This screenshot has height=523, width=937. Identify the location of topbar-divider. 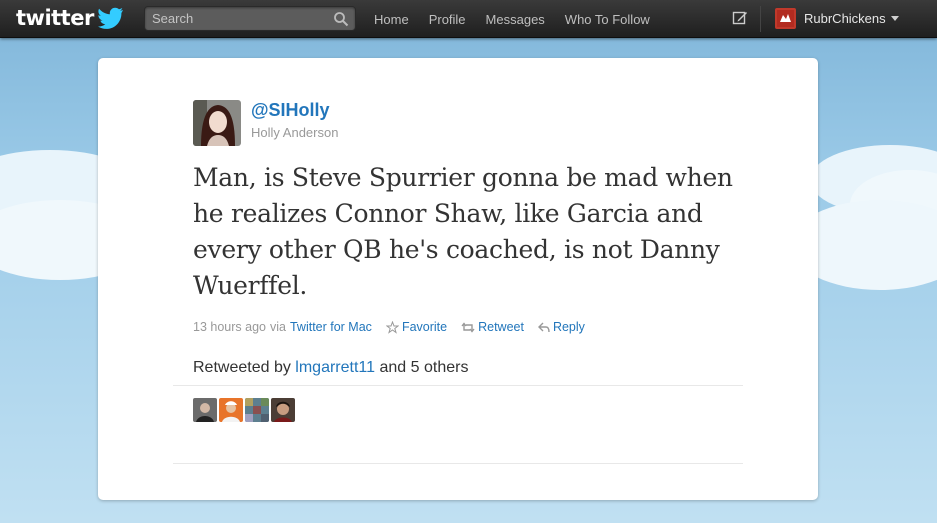
(760, 19).